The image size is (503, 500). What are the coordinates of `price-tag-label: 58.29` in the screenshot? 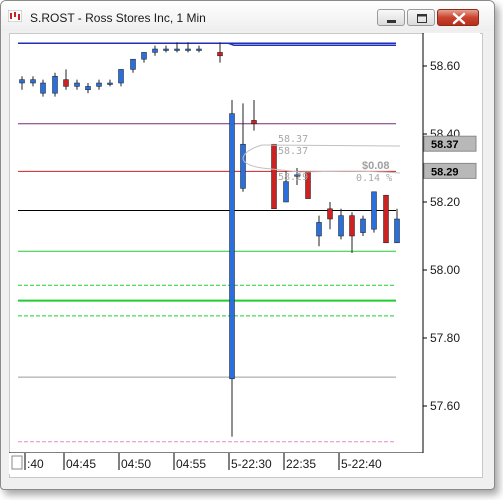 It's located at (445, 172).